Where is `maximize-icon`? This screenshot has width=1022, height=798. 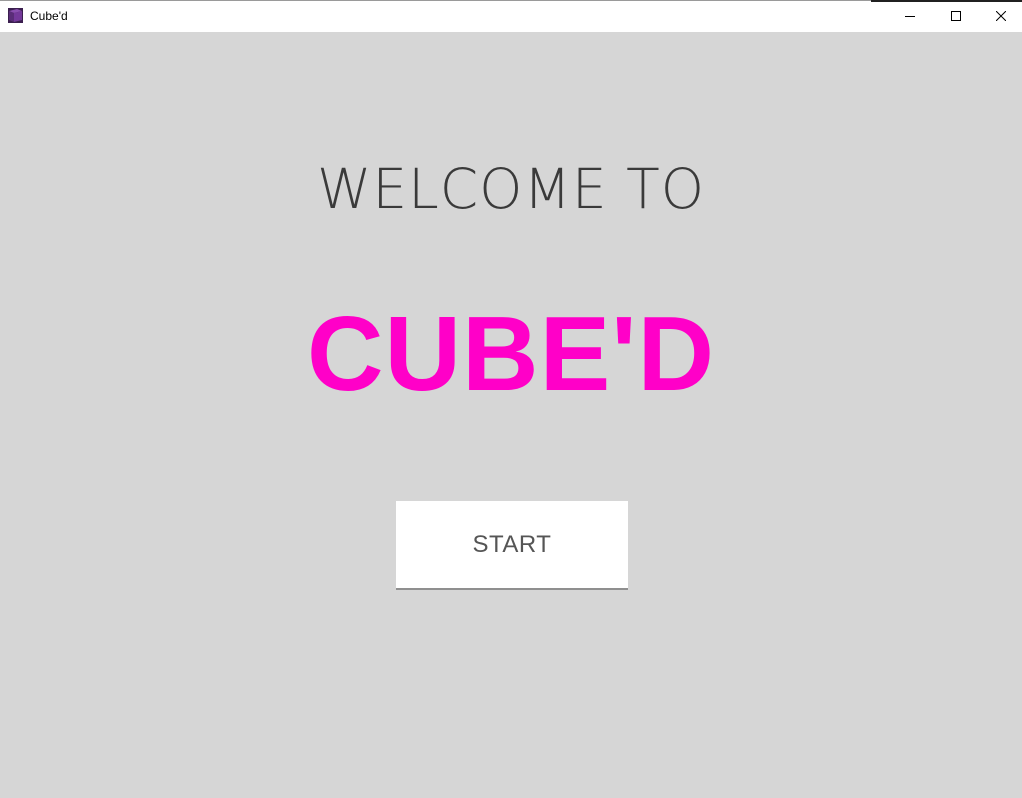 maximize-icon is located at coordinates (956, 16).